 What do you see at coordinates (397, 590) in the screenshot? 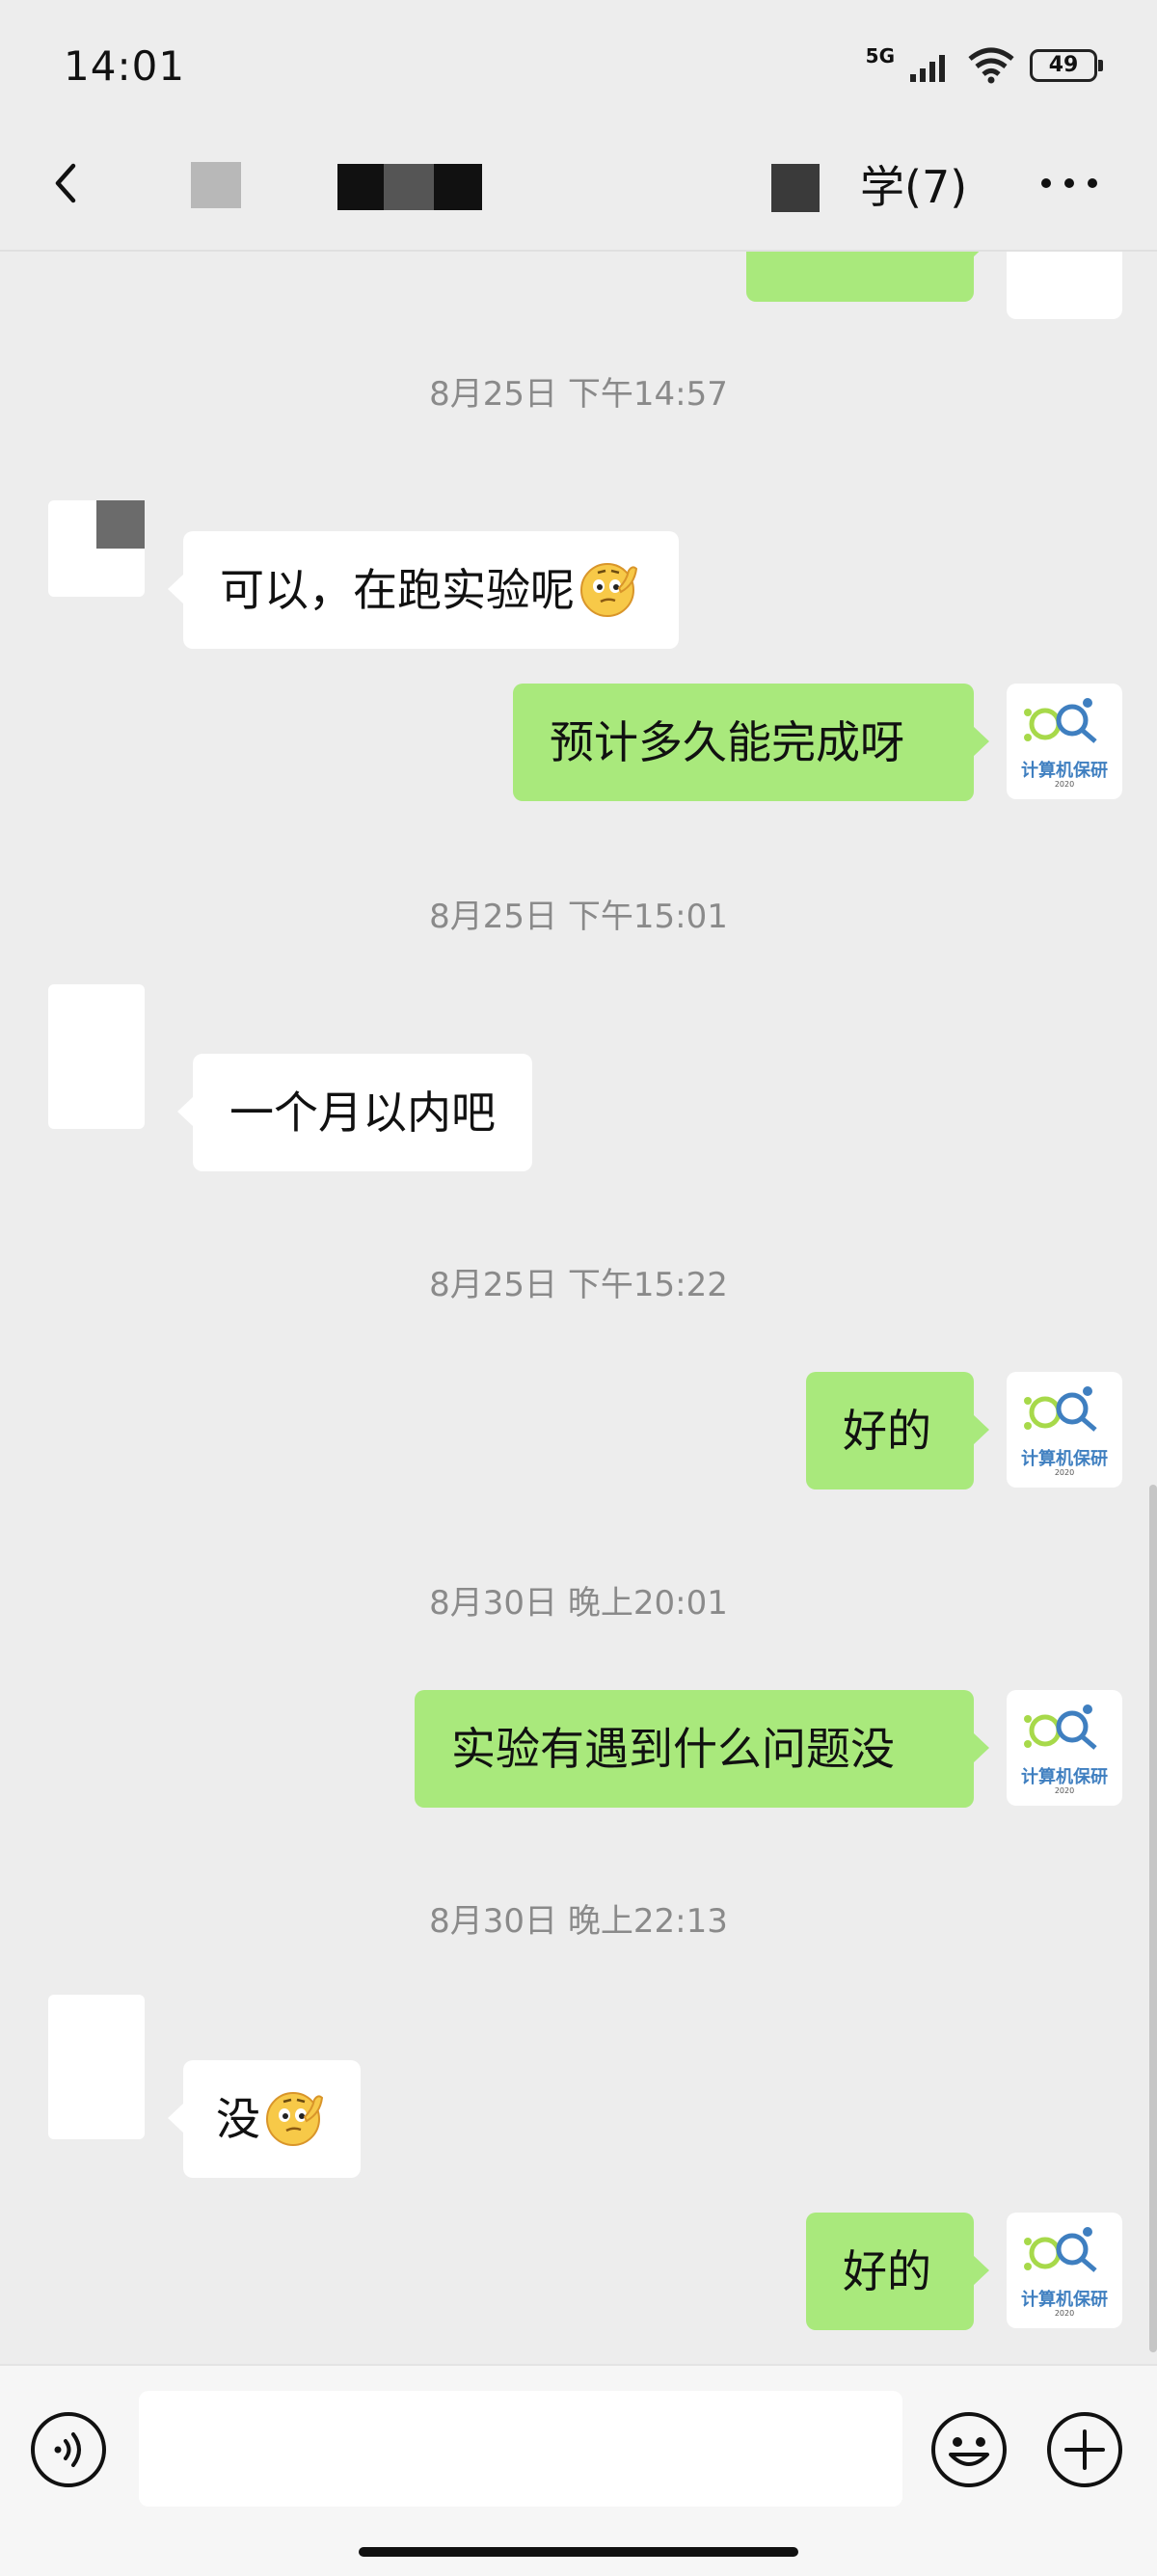
I see `message-text: 可以，在跑实验呢` at bounding box center [397, 590].